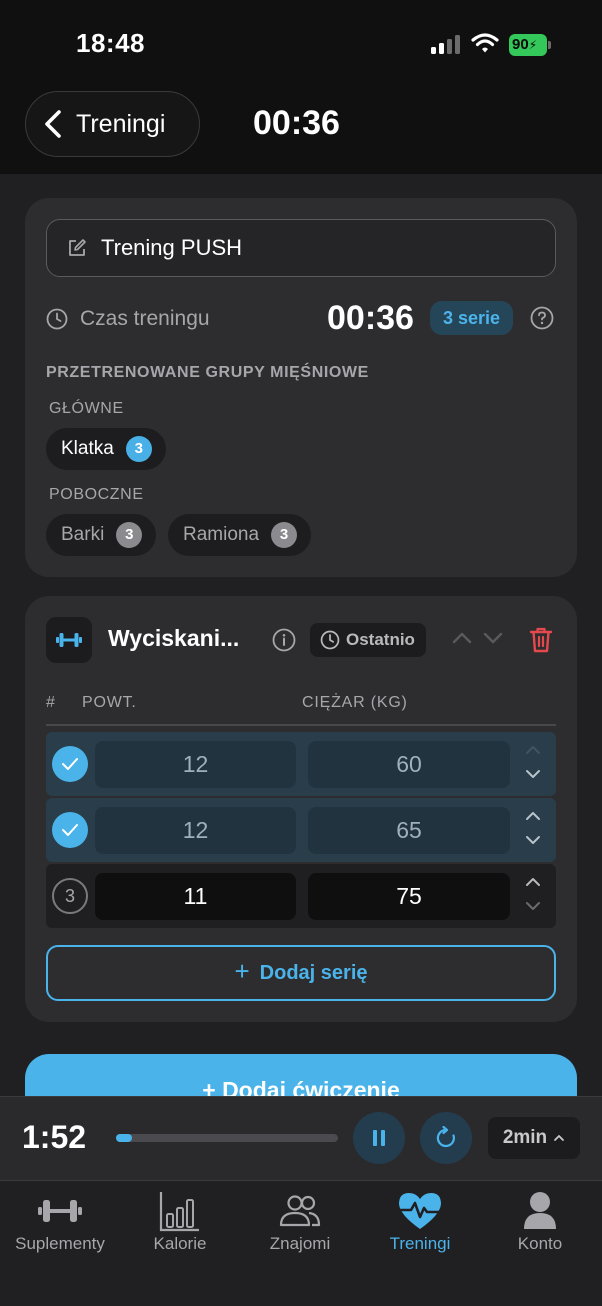  I want to click on set-row: 3 11 75, so click(301, 896).